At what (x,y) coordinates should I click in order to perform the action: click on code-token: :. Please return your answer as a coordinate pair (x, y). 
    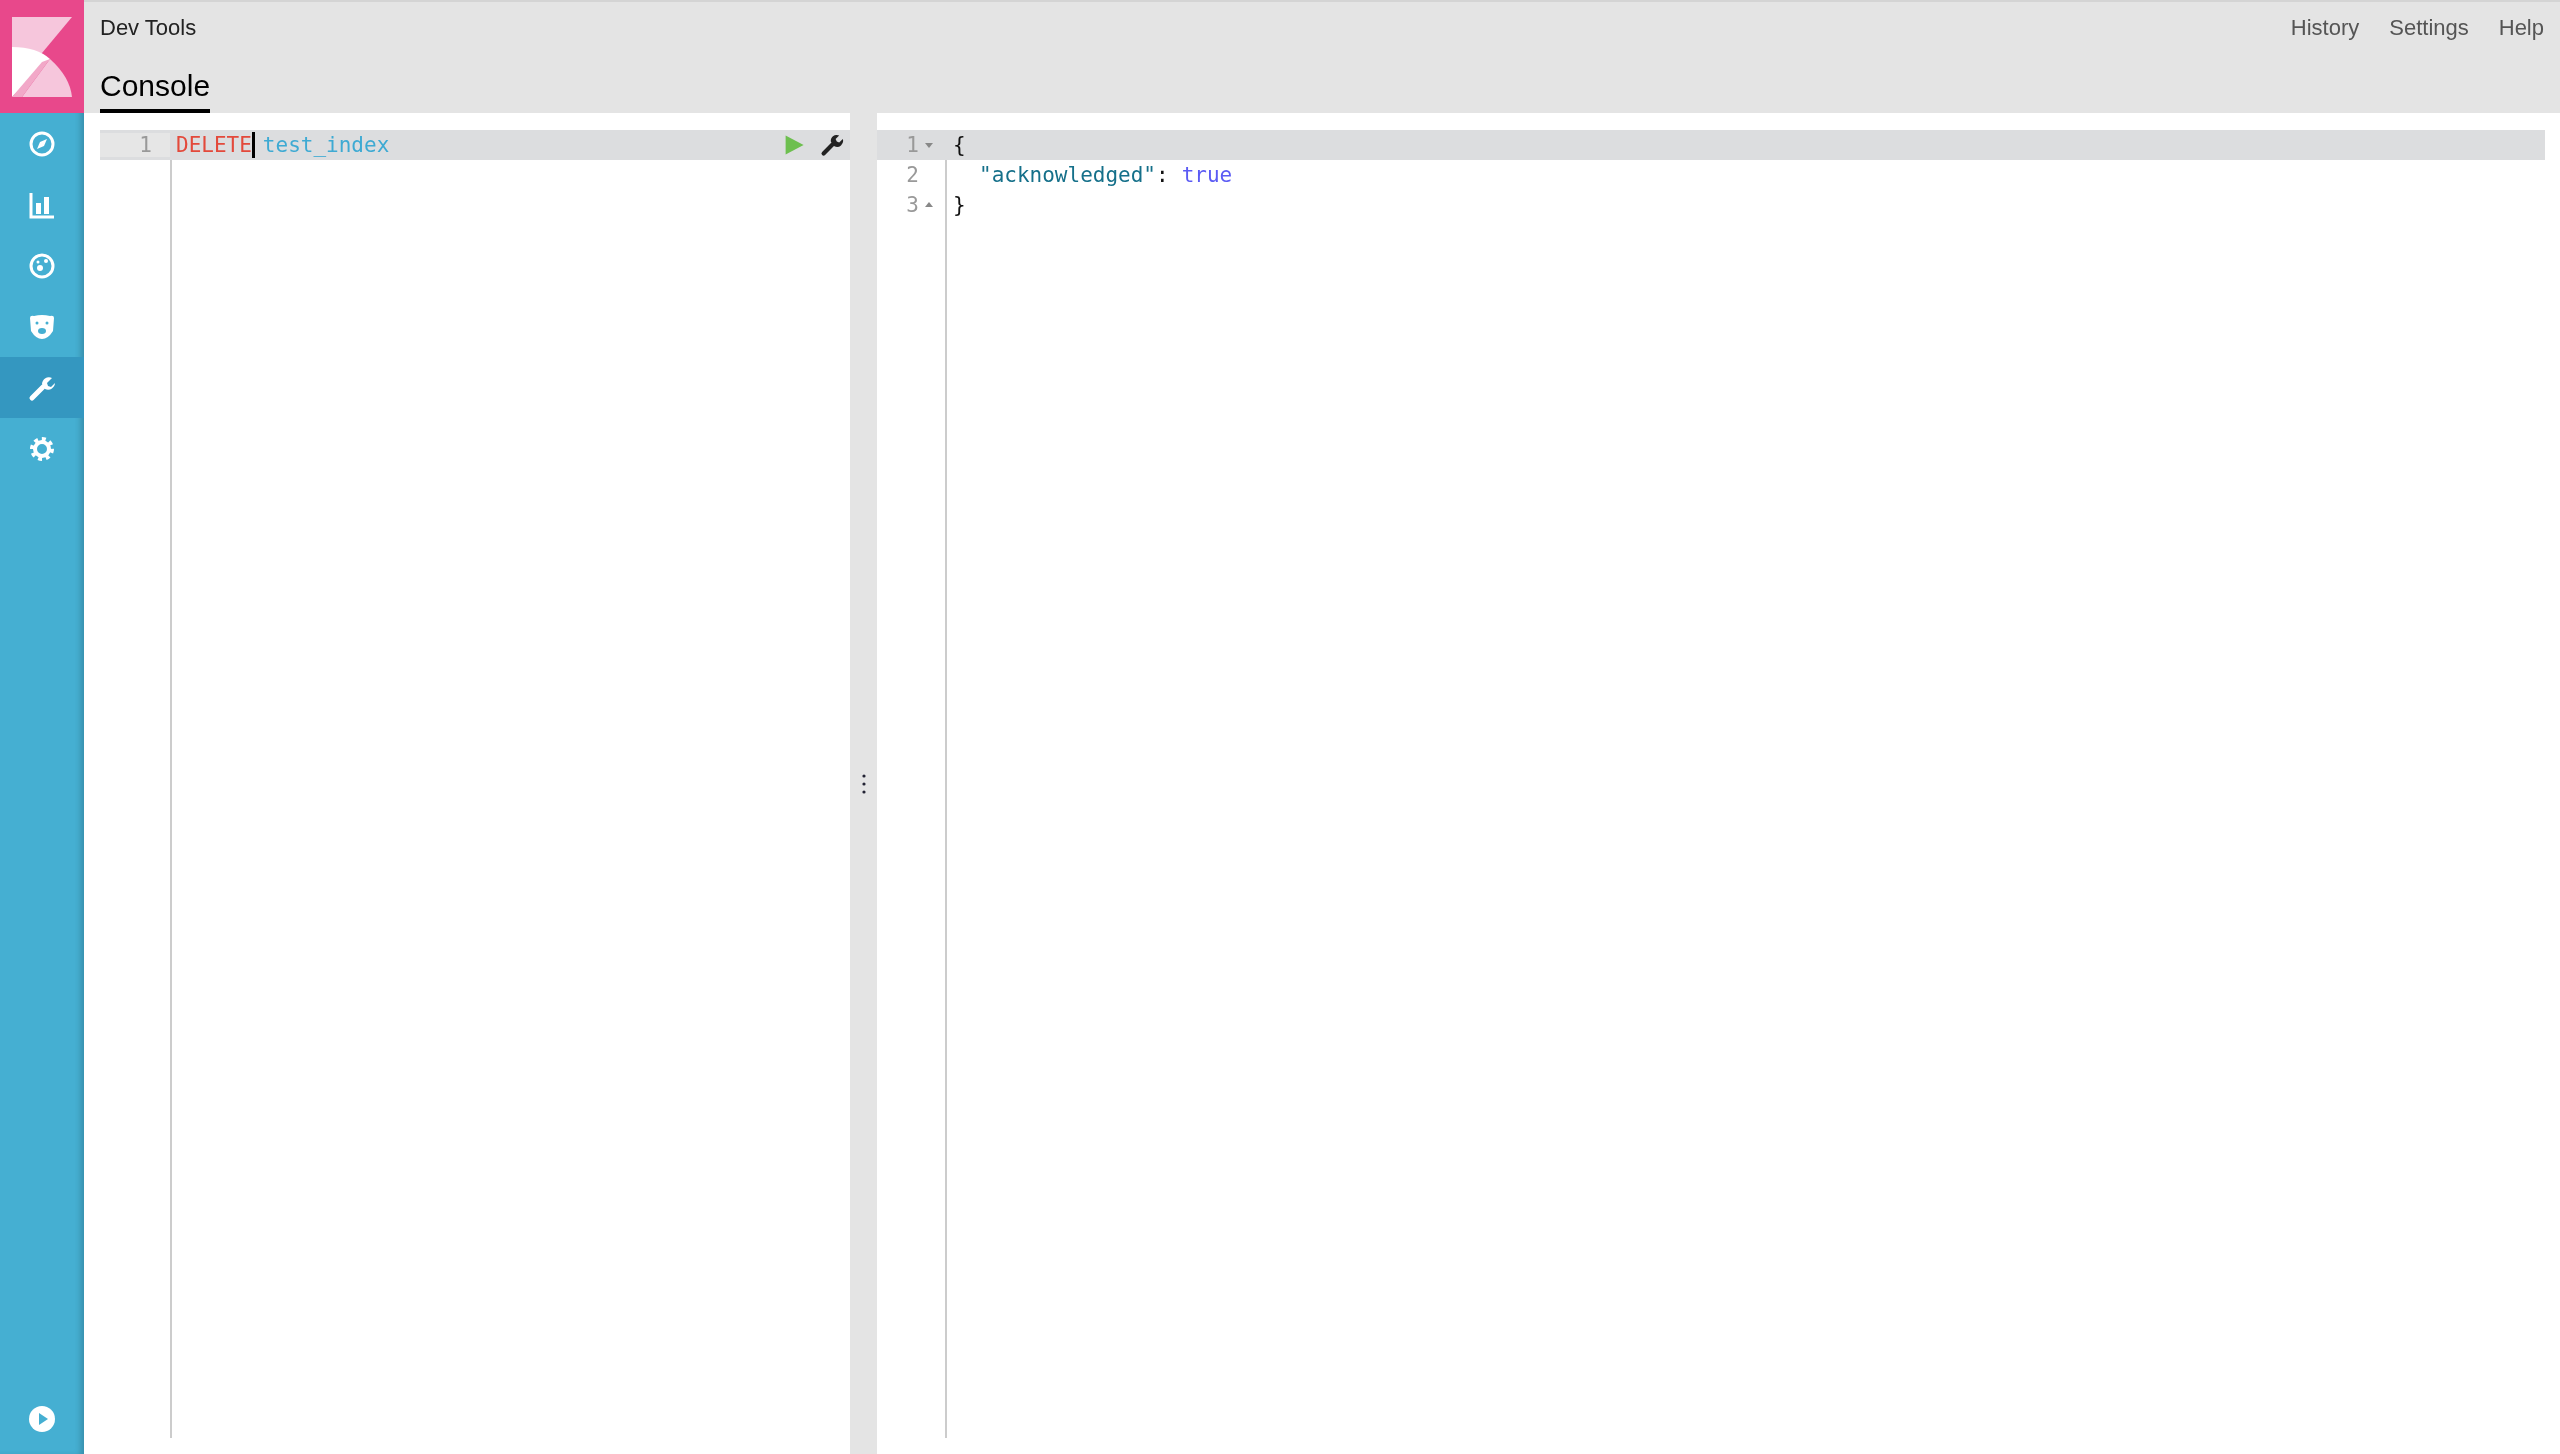
    Looking at the image, I should click on (1162, 175).